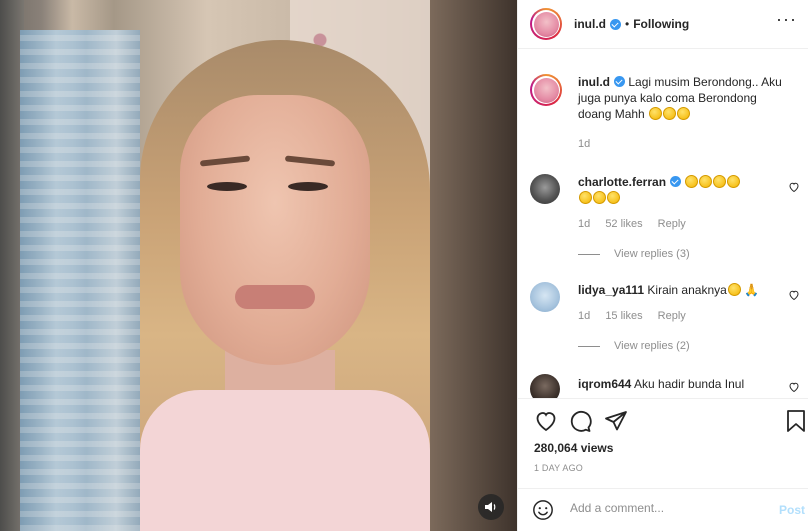 The height and width of the screenshot is (531, 808). I want to click on post-comment-button: Post, so click(792, 510).